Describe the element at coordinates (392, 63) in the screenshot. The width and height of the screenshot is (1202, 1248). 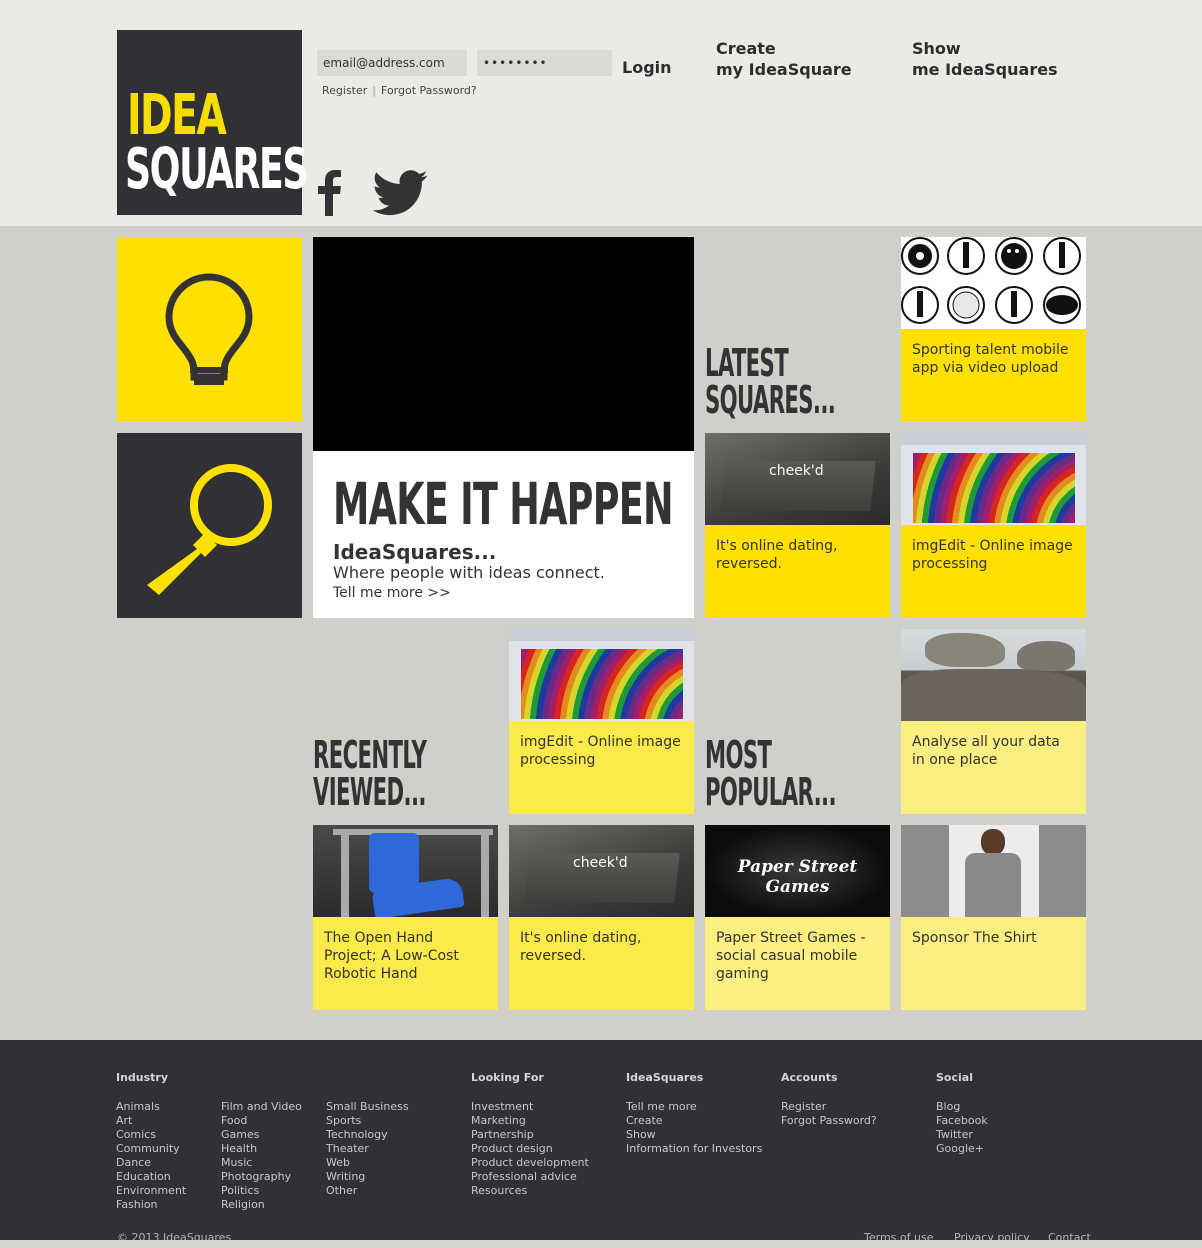
I see `email-field` at that location.